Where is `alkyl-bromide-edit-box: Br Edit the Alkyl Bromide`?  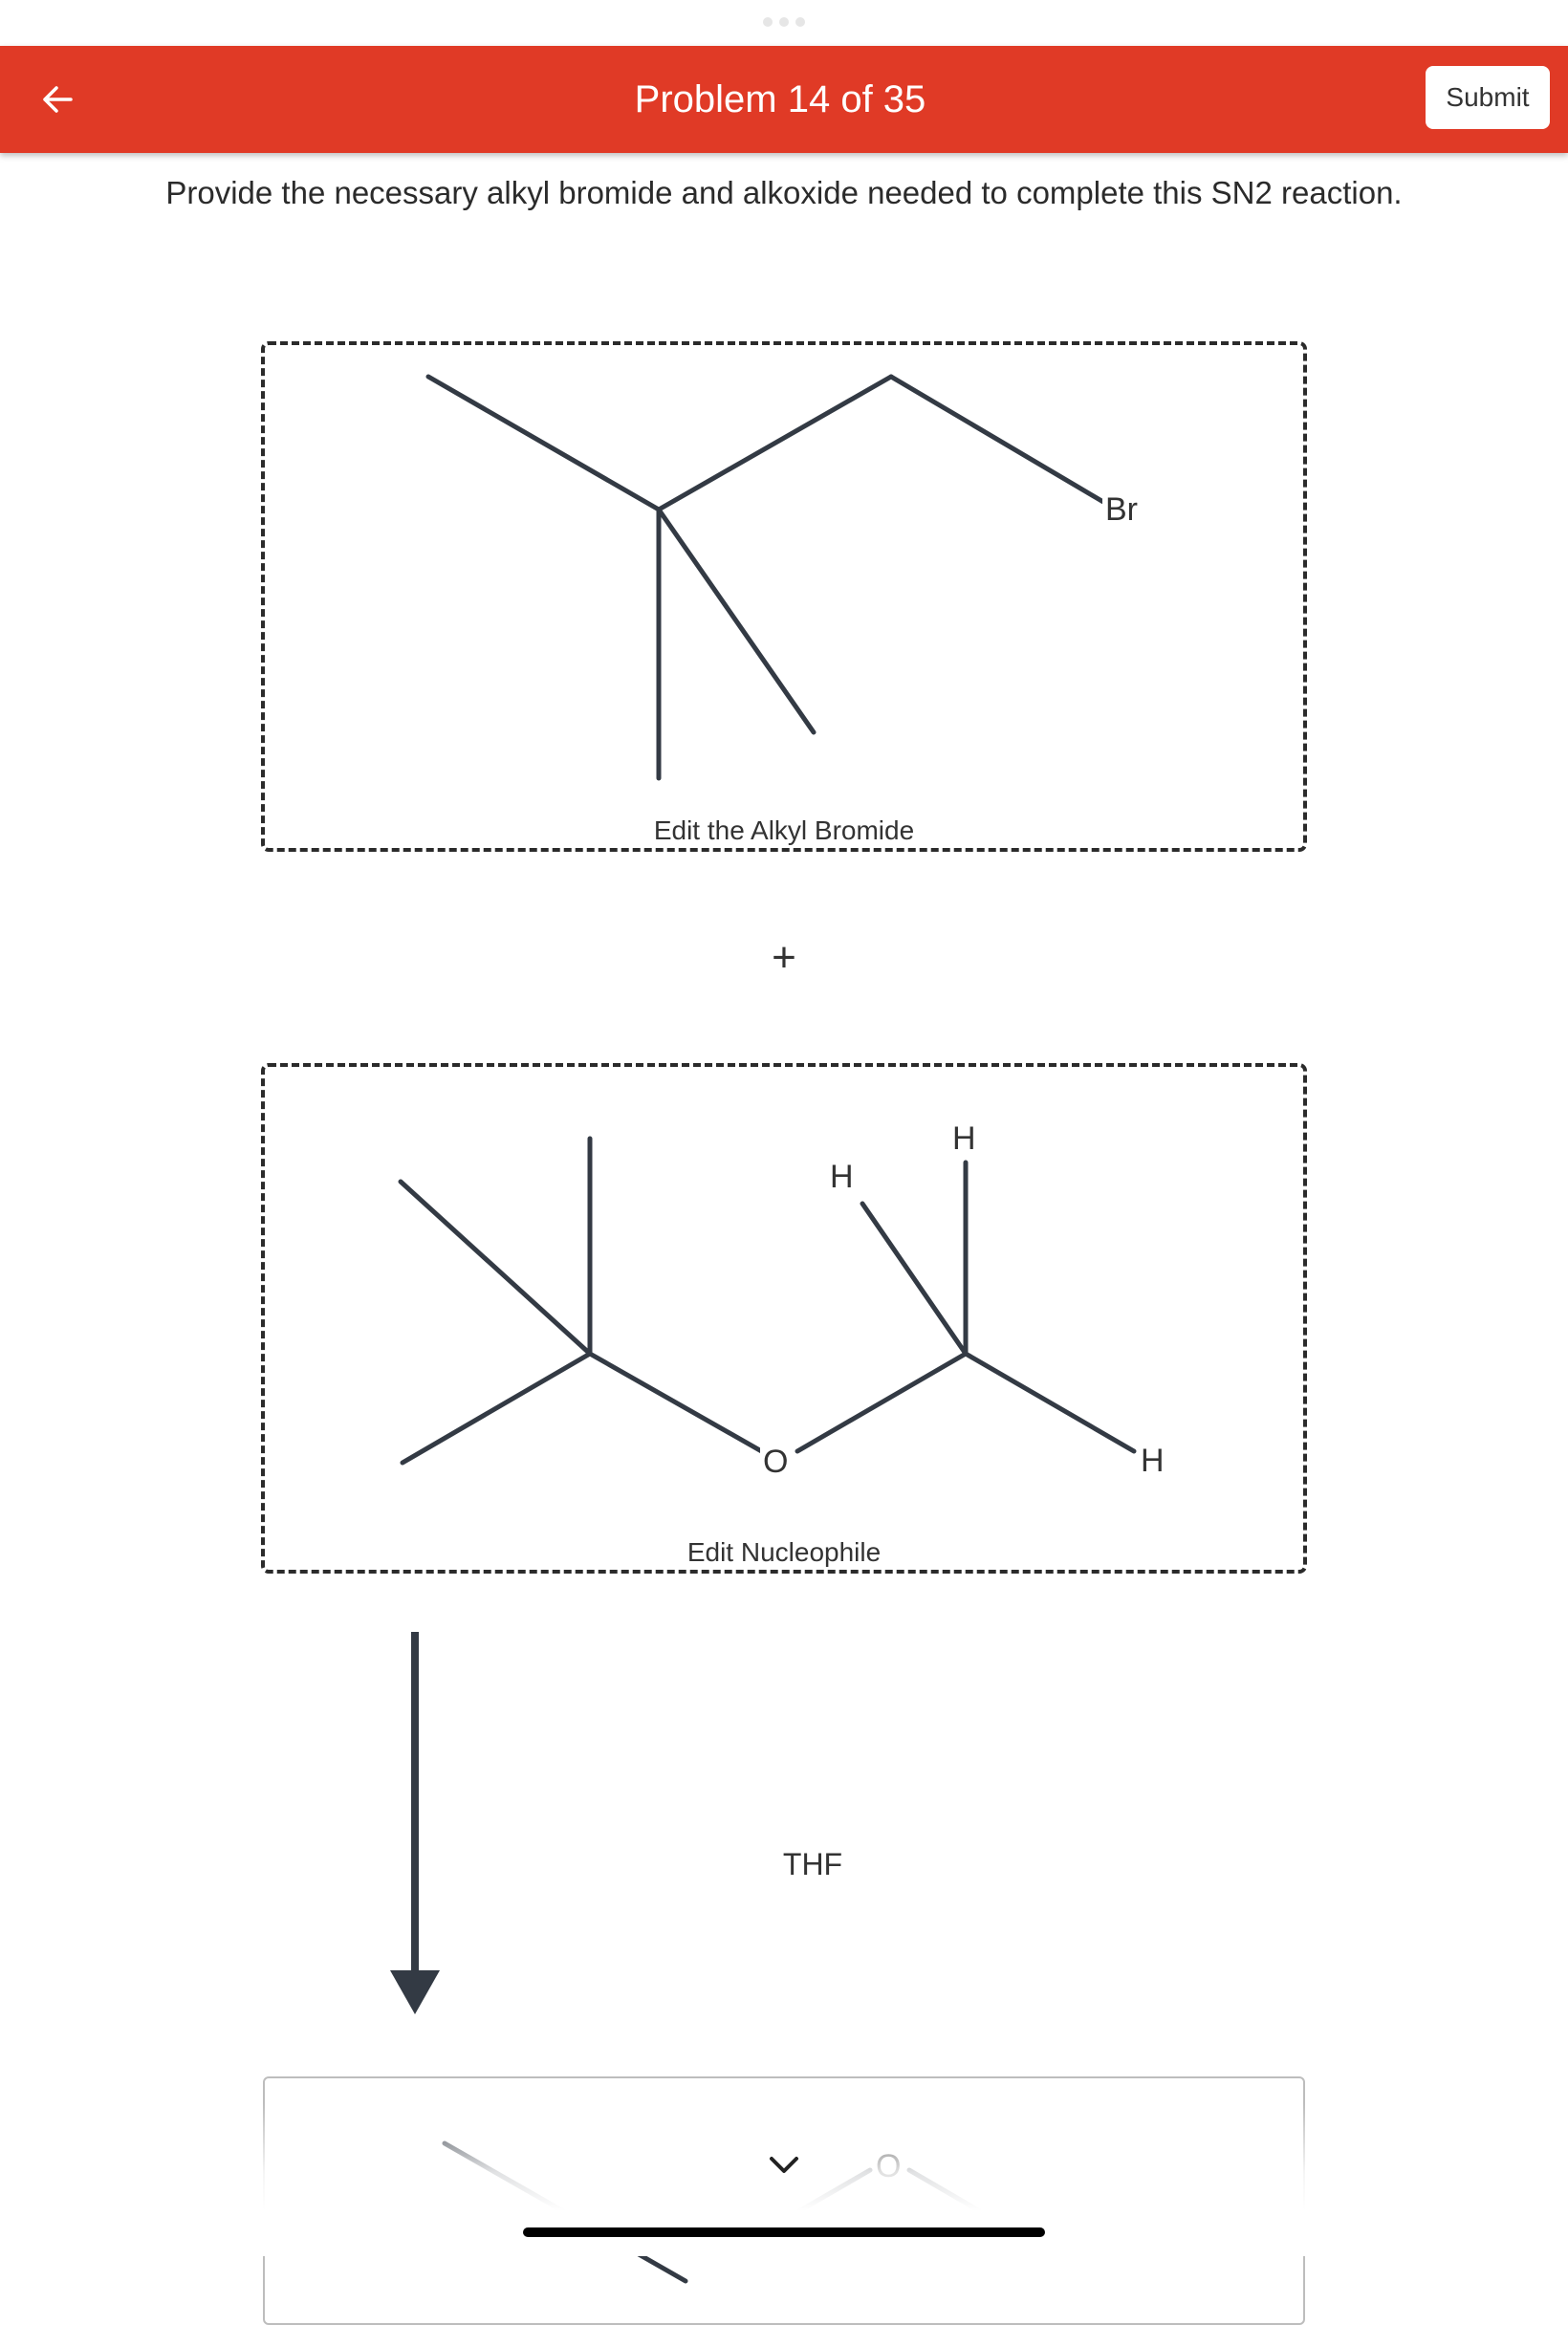 alkyl-bromide-edit-box: Br Edit the Alkyl Bromide is located at coordinates (784, 596).